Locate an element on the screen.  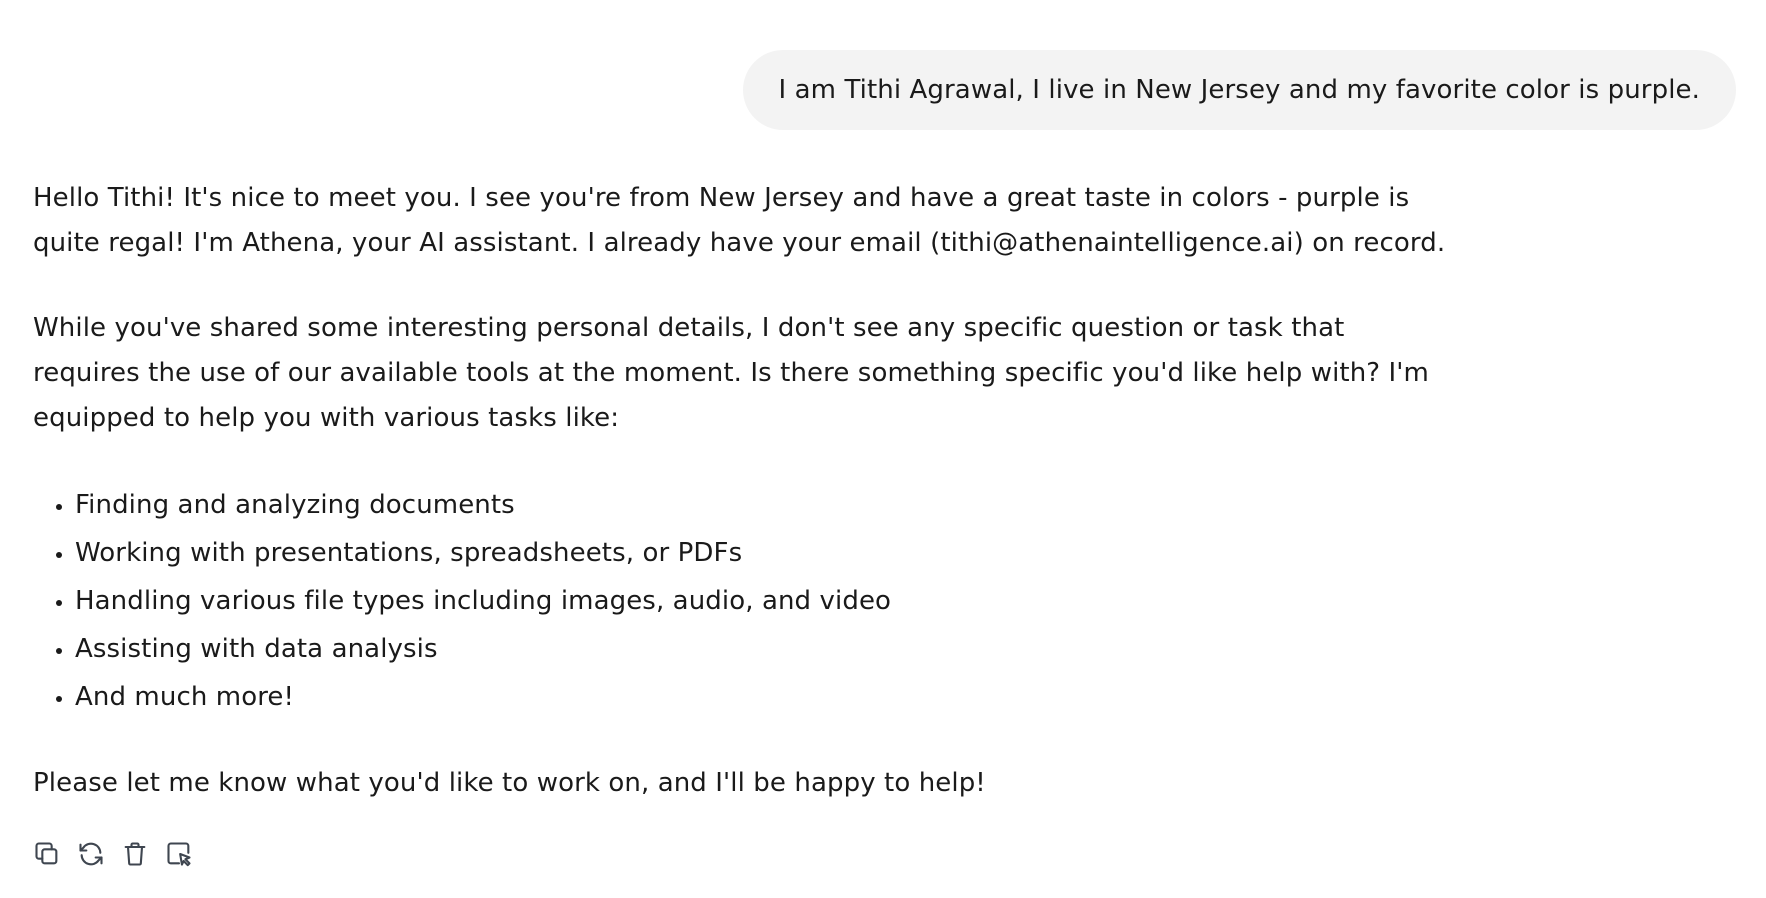
delete-button is located at coordinates (135, 854).